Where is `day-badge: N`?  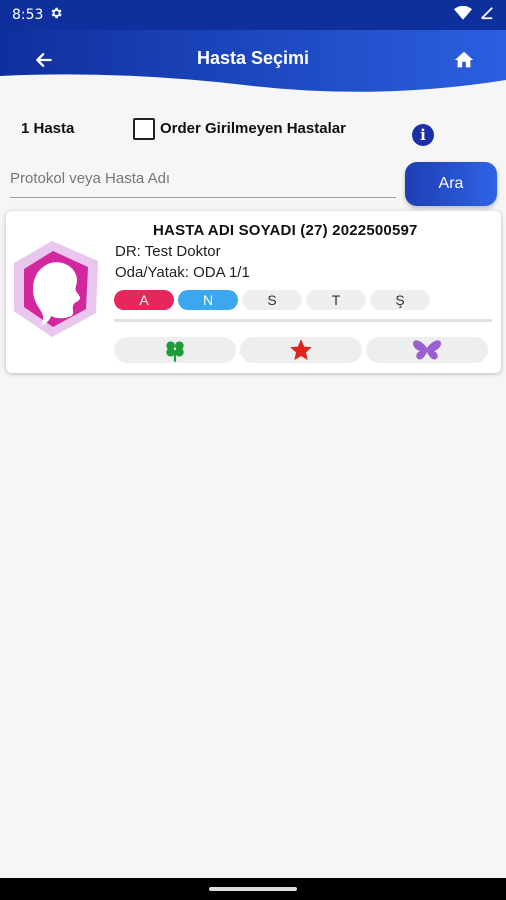
day-badge: N is located at coordinates (208, 300).